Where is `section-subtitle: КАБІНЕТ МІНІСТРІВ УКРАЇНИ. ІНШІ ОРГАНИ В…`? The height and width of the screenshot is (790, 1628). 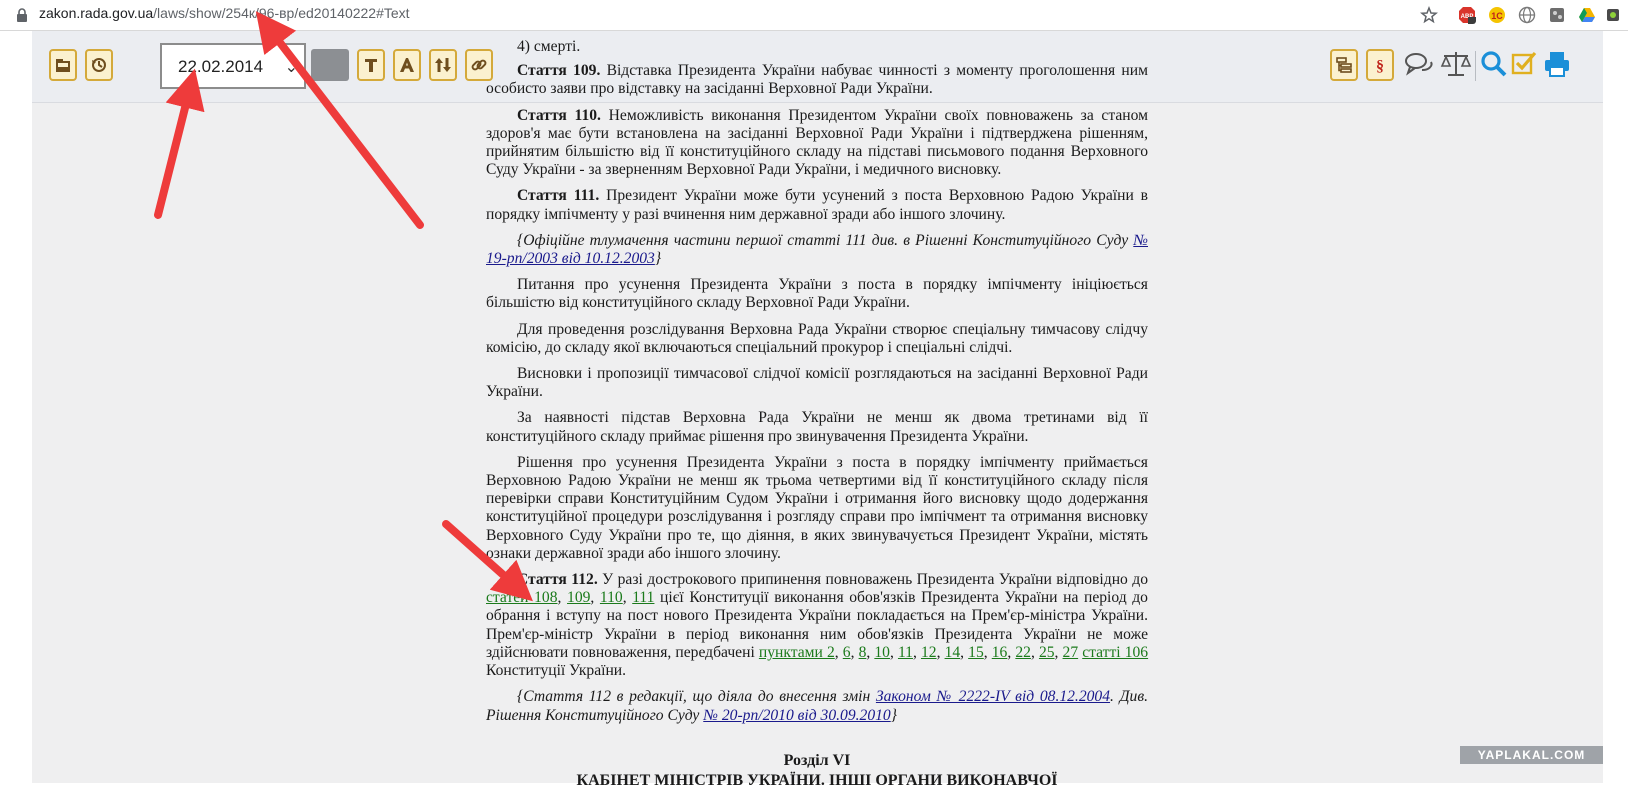
section-subtitle: КАБІНЕТ МІНІСТРІВ УКРАЇНИ. ІНШІ ОРГАНИ В… is located at coordinates (817, 780).